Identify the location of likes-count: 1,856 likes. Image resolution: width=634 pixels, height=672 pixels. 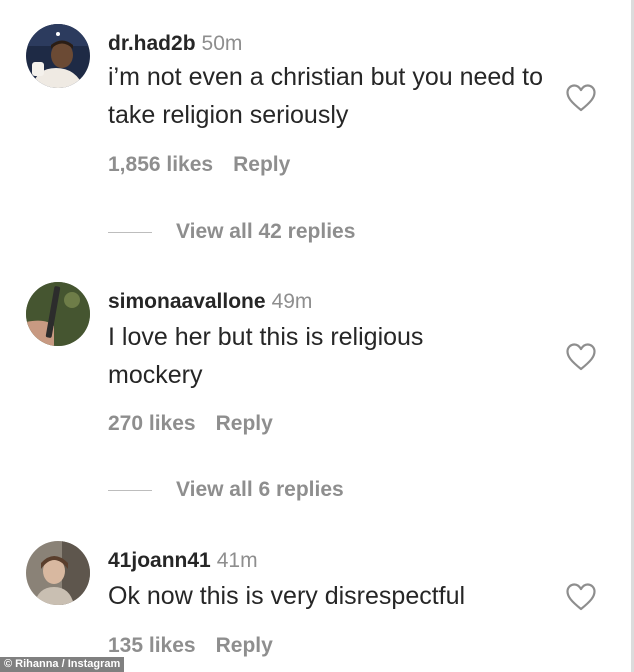
(160, 164).